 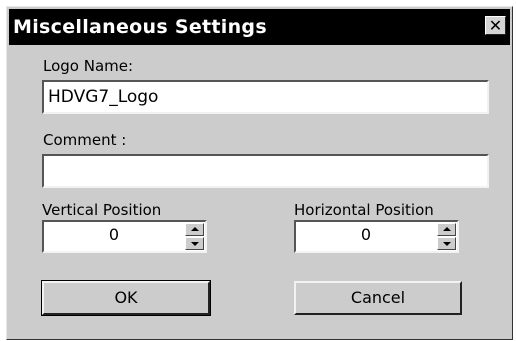 I want to click on close-button: ✕, so click(x=495, y=25).